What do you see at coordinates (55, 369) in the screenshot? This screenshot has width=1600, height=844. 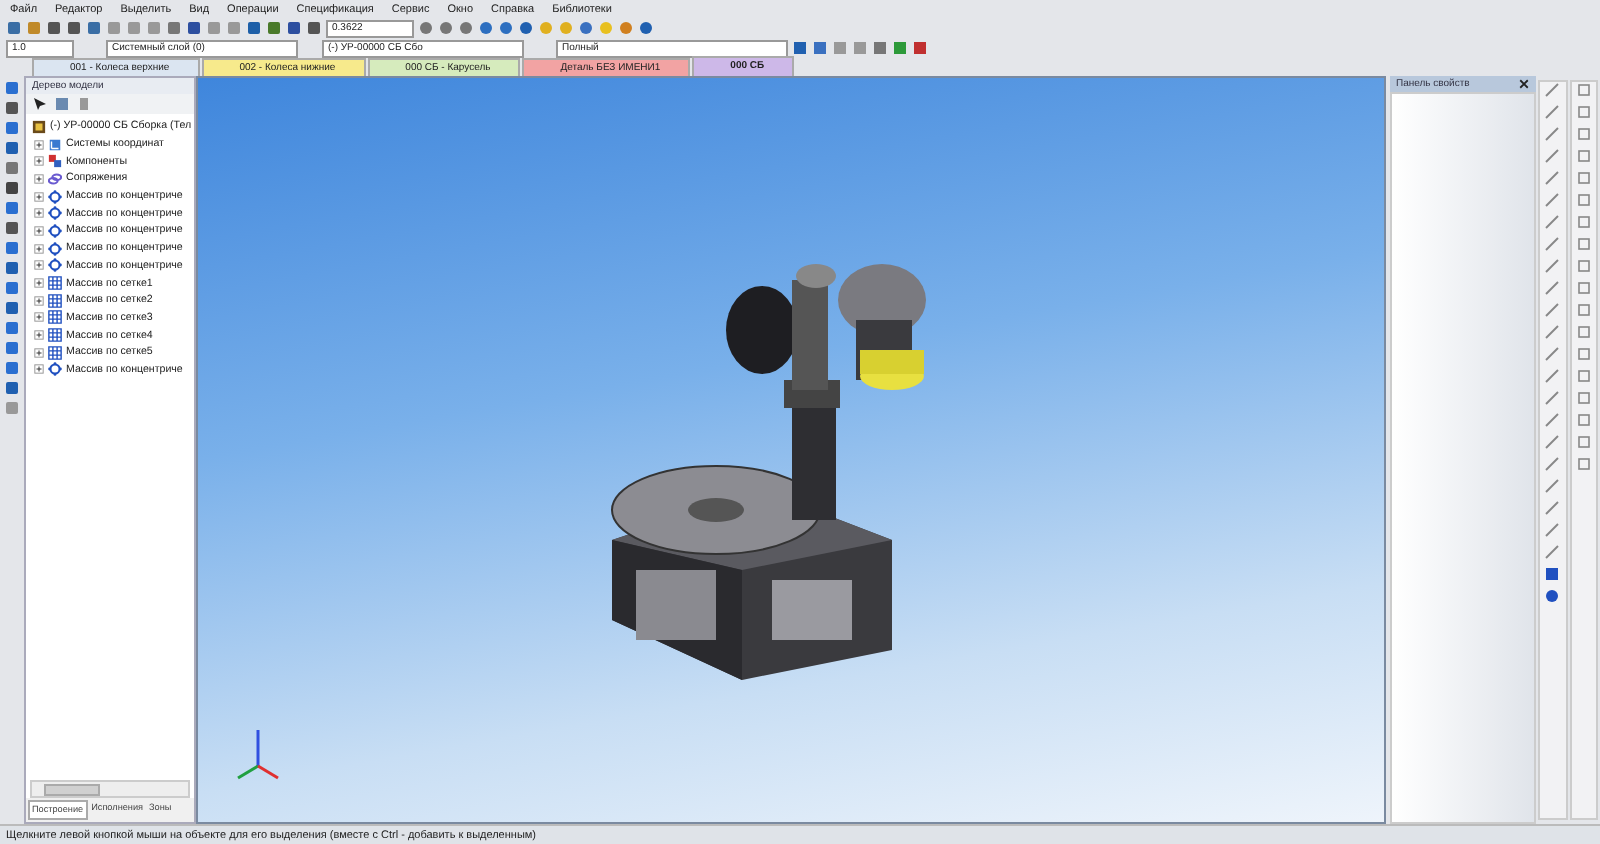 I see `circular-pattern-icon` at bounding box center [55, 369].